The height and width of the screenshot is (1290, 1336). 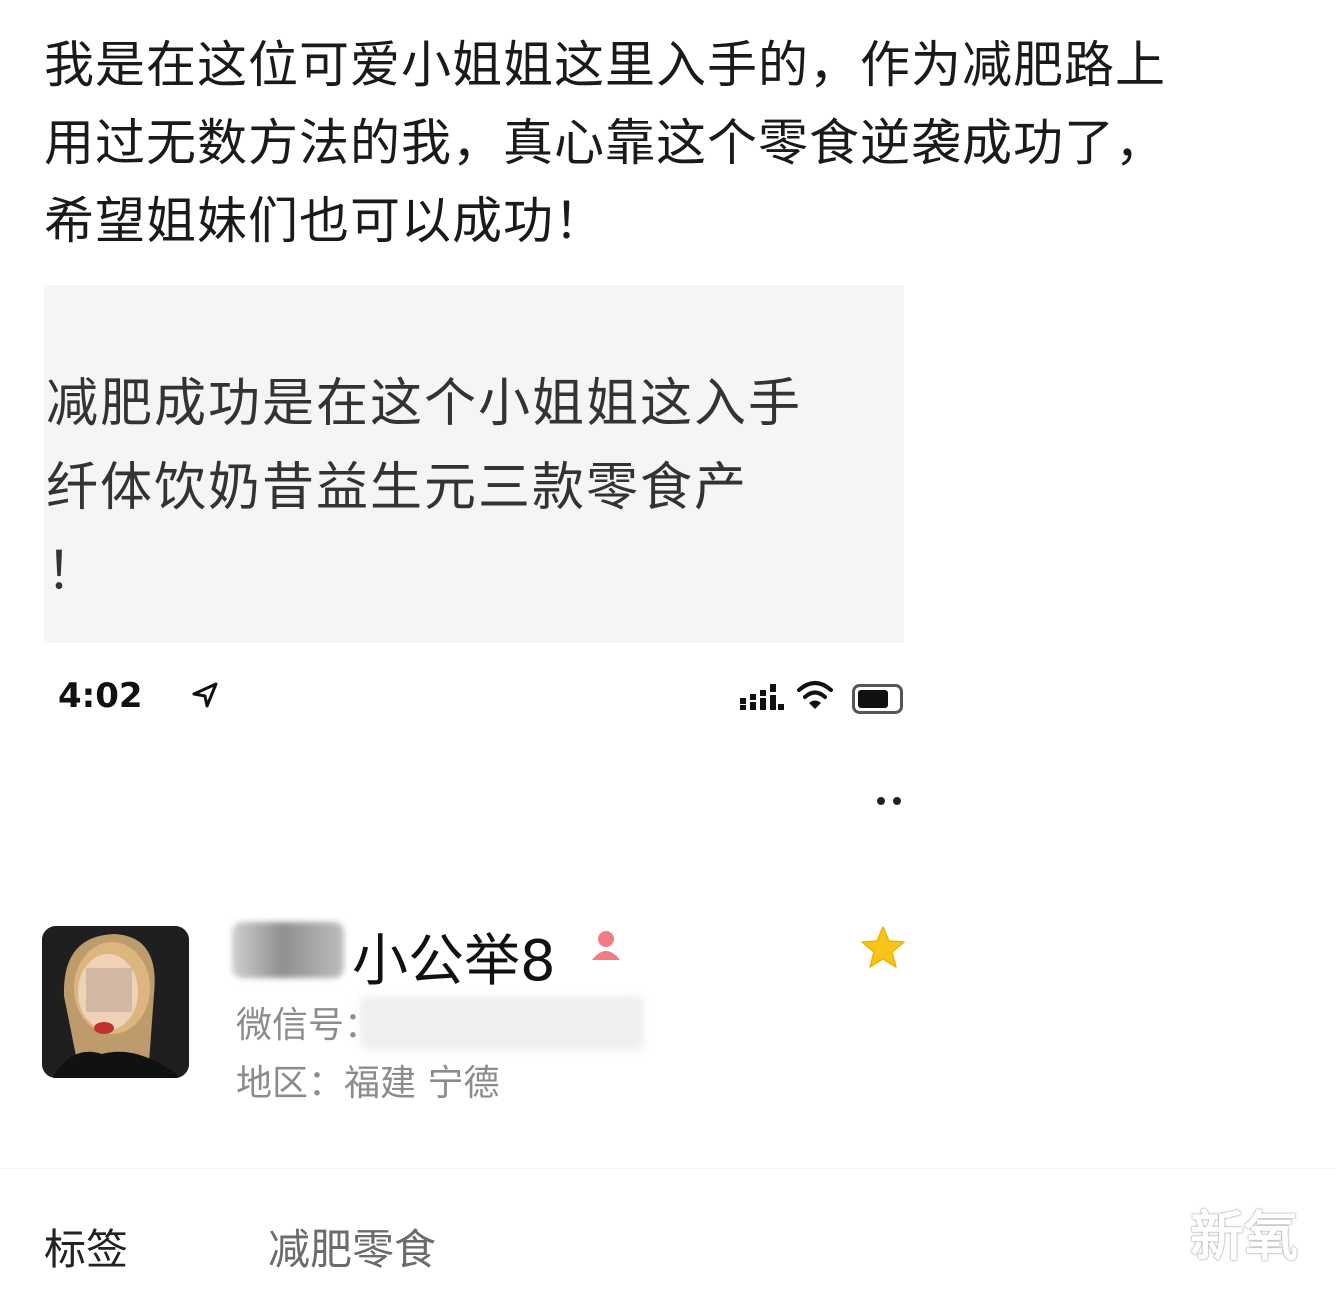 I want to click on post-line-1: 我是在这位可爱小姐姐这里入手的，作为减肥路上, so click(x=605, y=65).